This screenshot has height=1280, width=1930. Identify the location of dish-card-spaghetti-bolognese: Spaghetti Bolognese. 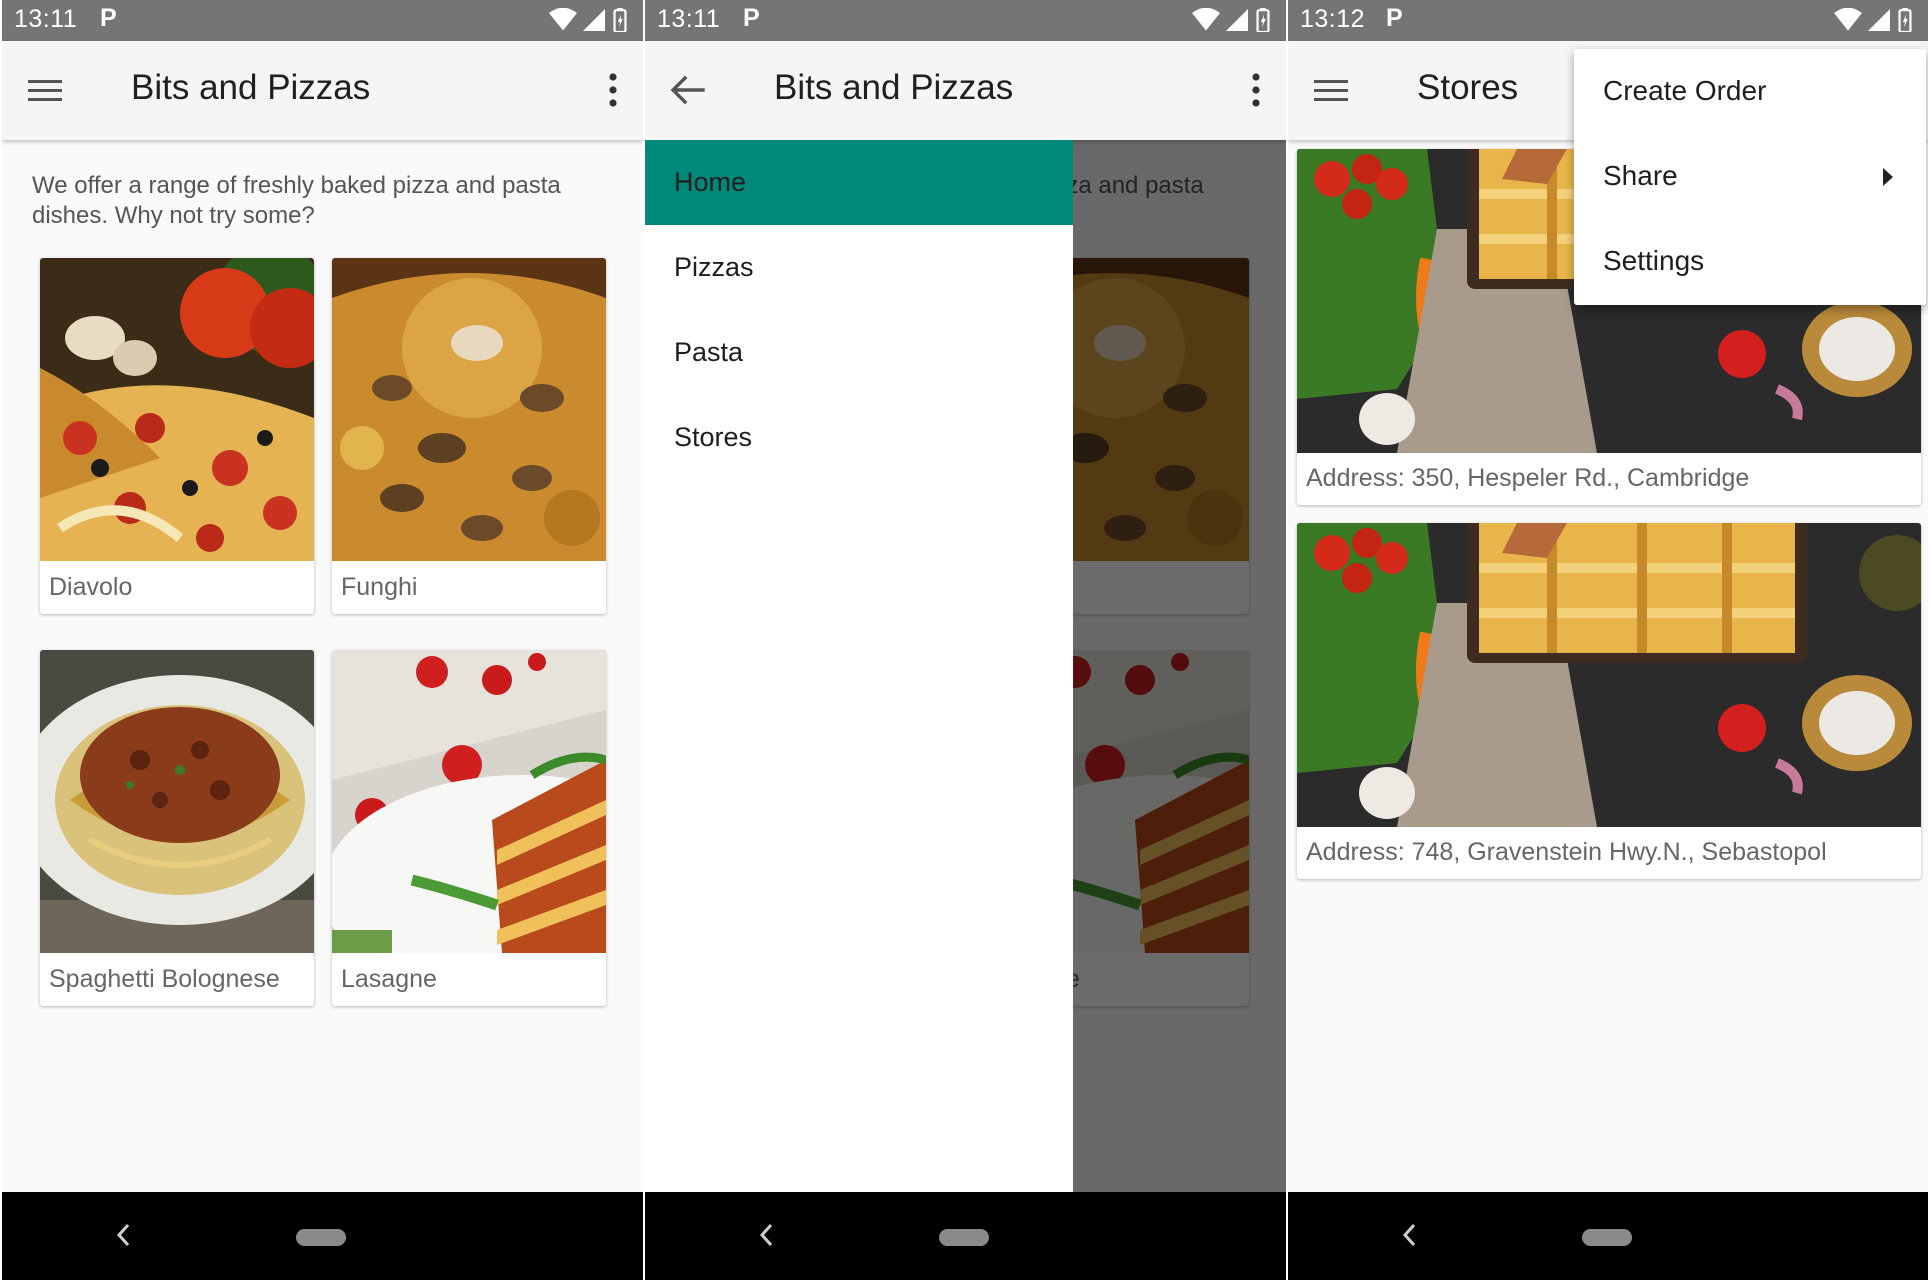
(177, 828).